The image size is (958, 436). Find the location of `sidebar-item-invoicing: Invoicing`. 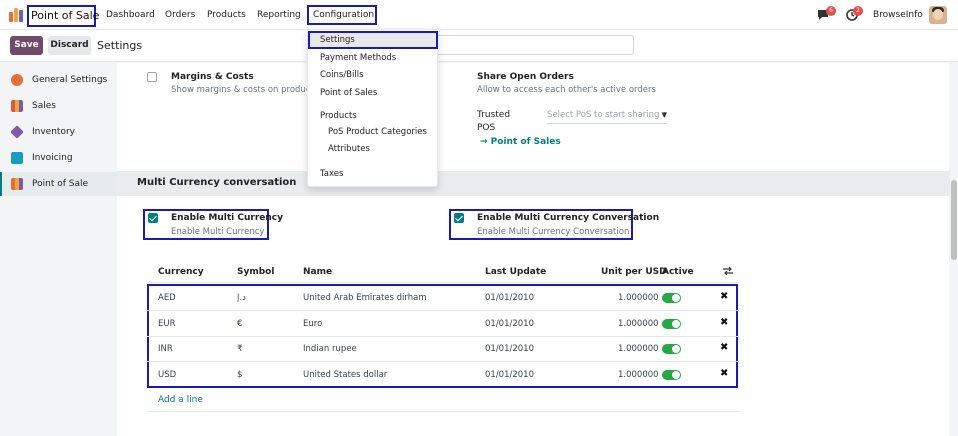

sidebar-item-invoicing: Invoicing is located at coordinates (58, 158).